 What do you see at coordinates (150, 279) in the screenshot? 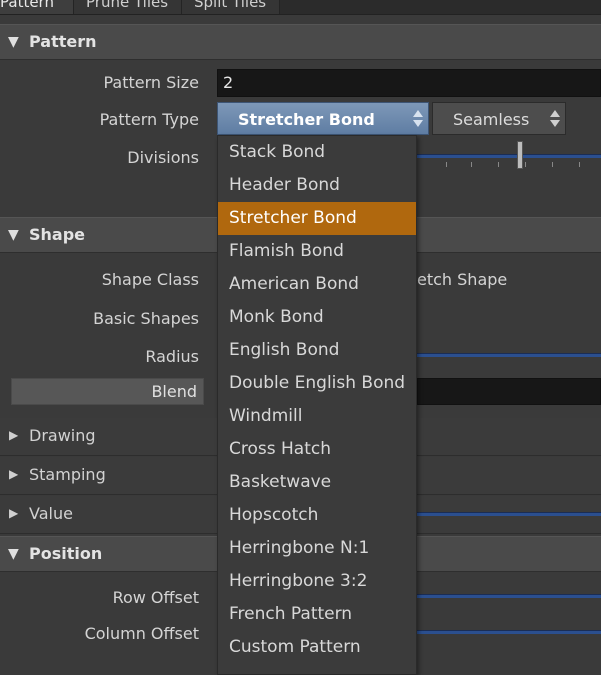
I see `shape-class-label: Shape Class` at bounding box center [150, 279].